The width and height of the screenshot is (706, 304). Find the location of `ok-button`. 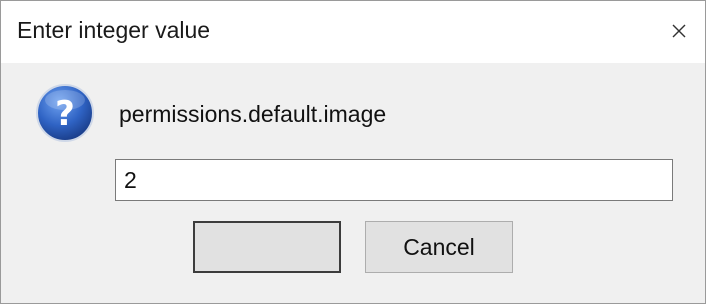

ok-button is located at coordinates (267, 247).